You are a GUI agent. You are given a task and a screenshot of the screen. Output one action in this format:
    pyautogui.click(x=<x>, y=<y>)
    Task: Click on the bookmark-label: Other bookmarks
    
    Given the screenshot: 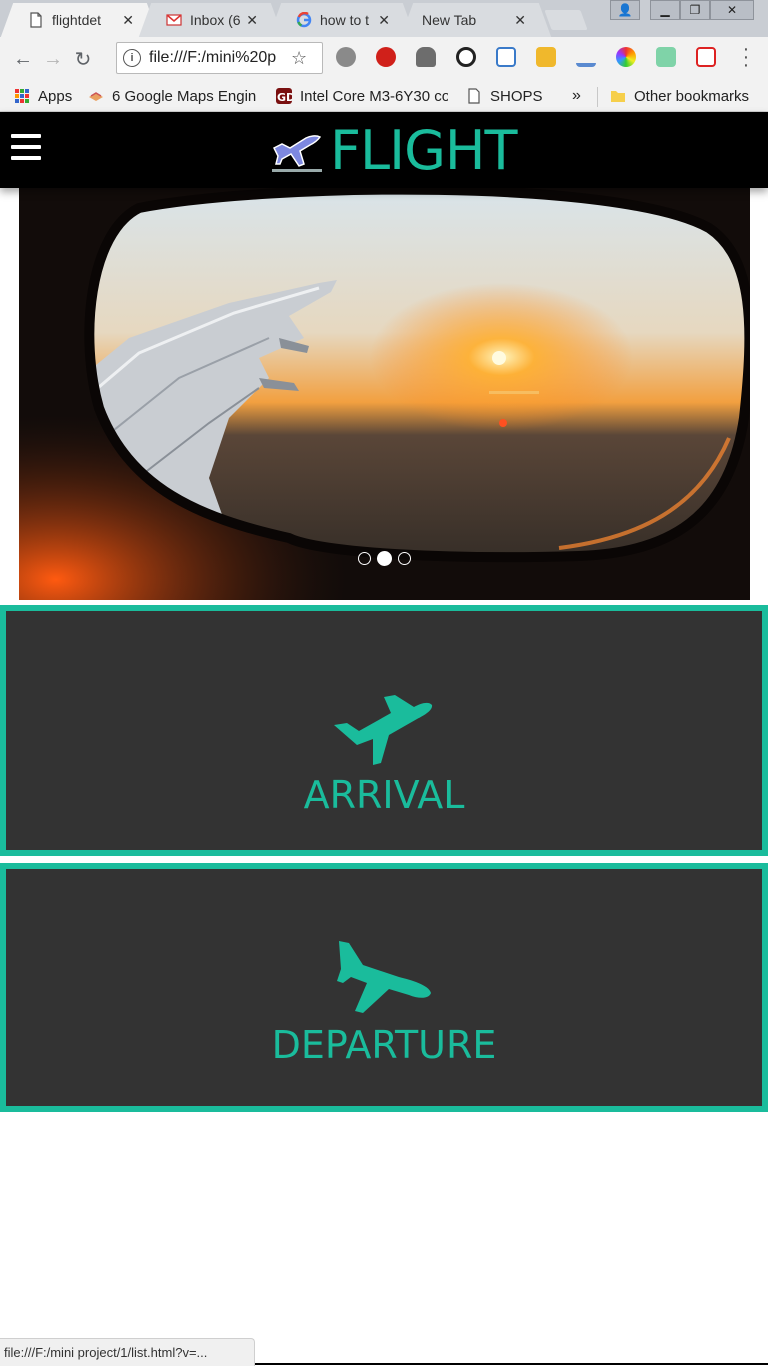 What is the action you would take?
    pyautogui.click(x=692, y=96)
    